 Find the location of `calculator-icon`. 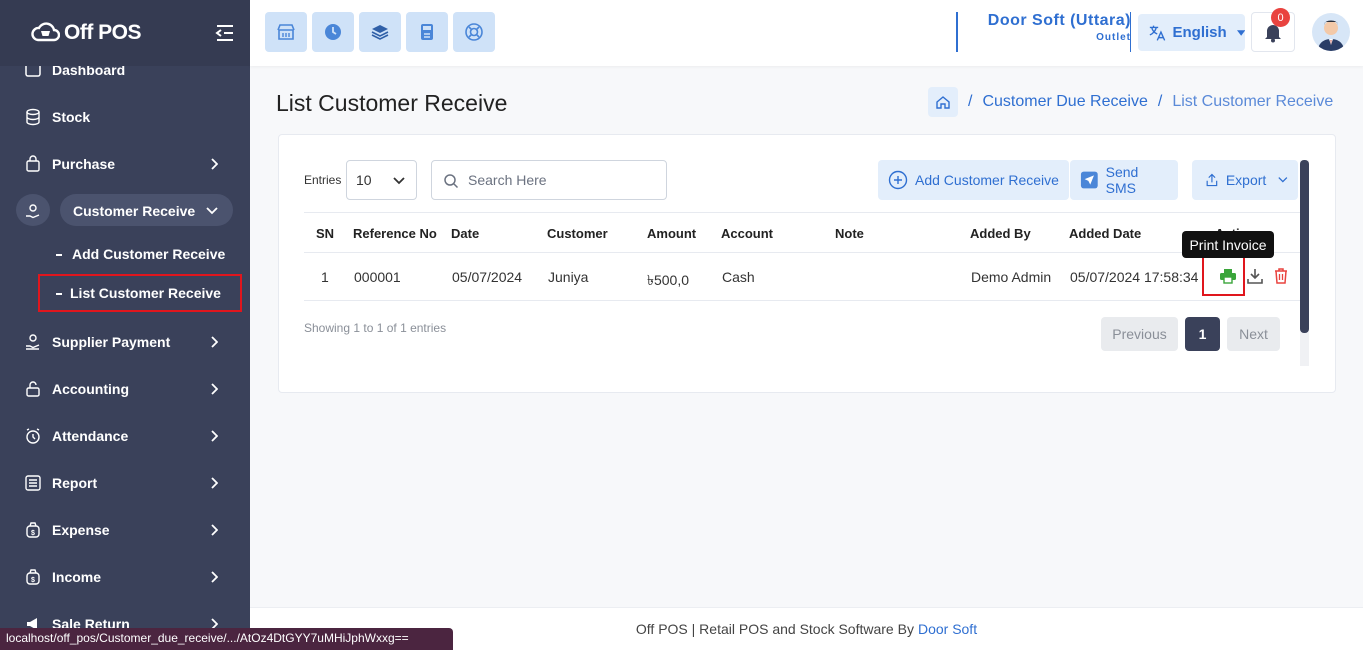

calculator-icon is located at coordinates (427, 32).